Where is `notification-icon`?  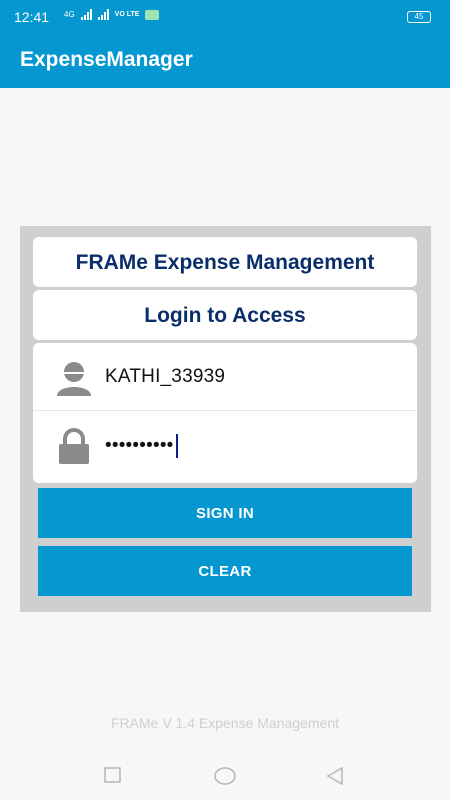 notification-icon is located at coordinates (152, 14).